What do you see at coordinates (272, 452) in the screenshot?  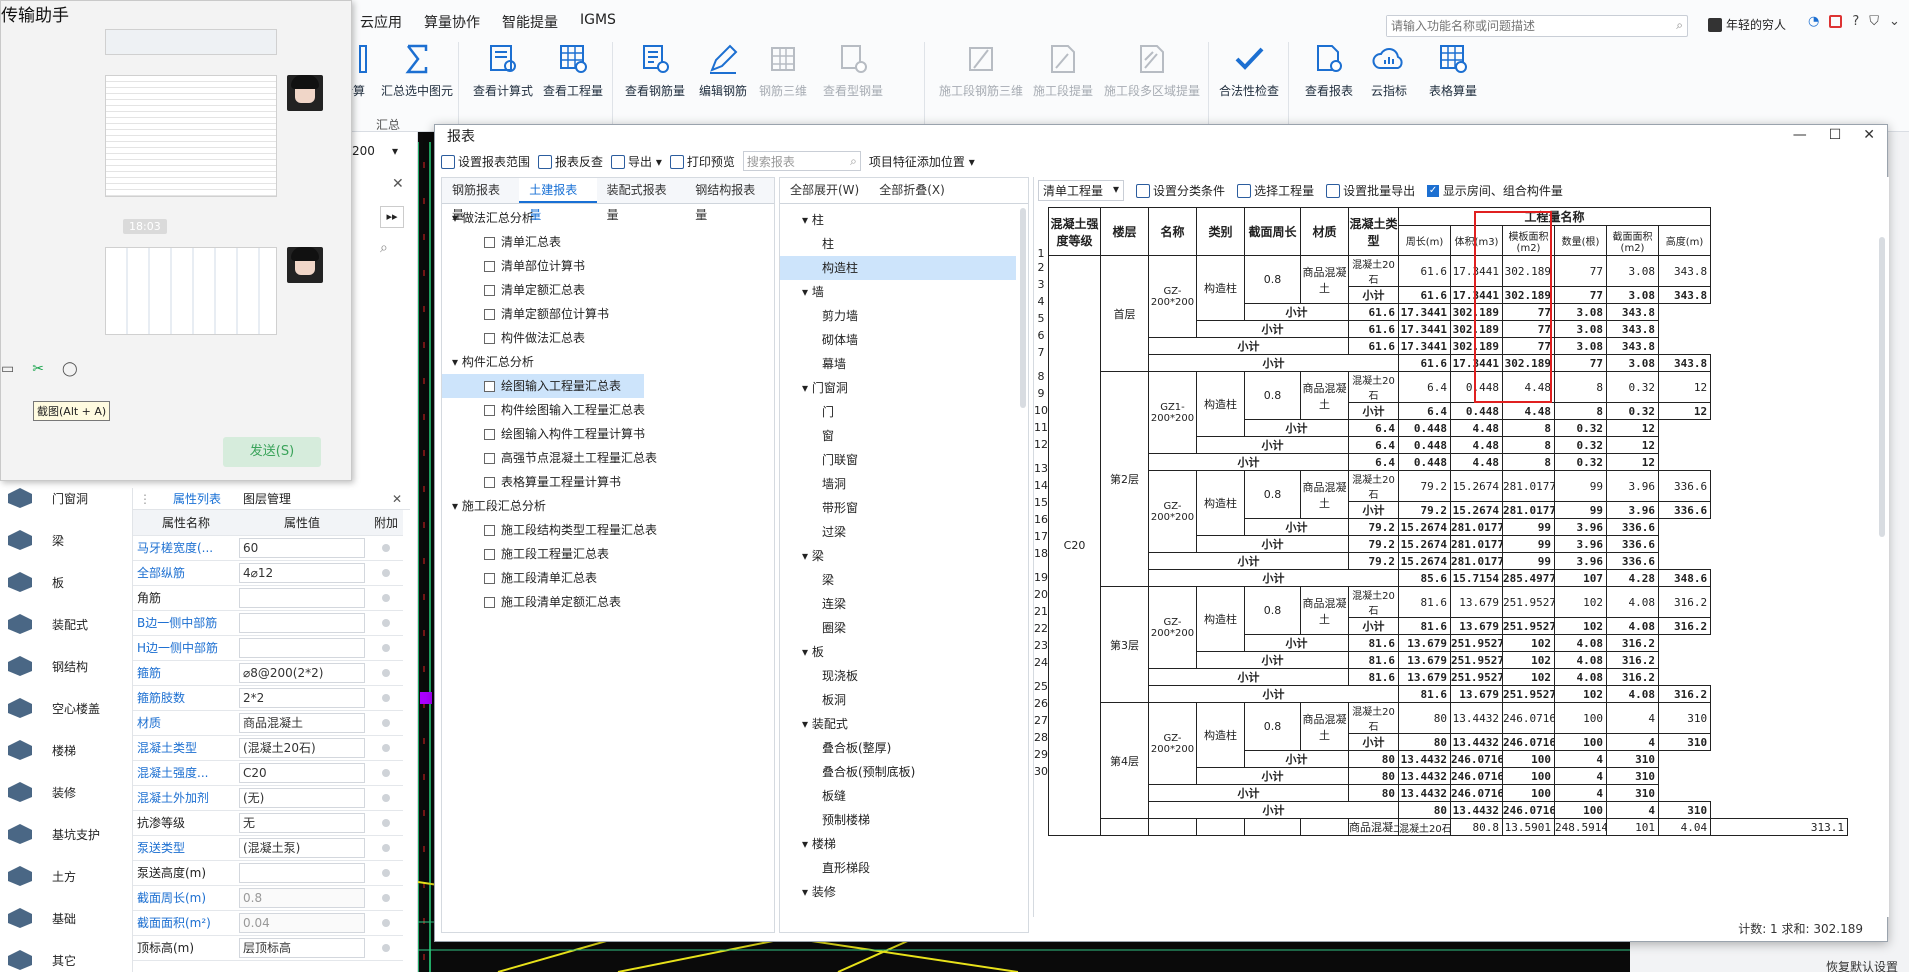 I see `send-button: 发送(S)` at bounding box center [272, 452].